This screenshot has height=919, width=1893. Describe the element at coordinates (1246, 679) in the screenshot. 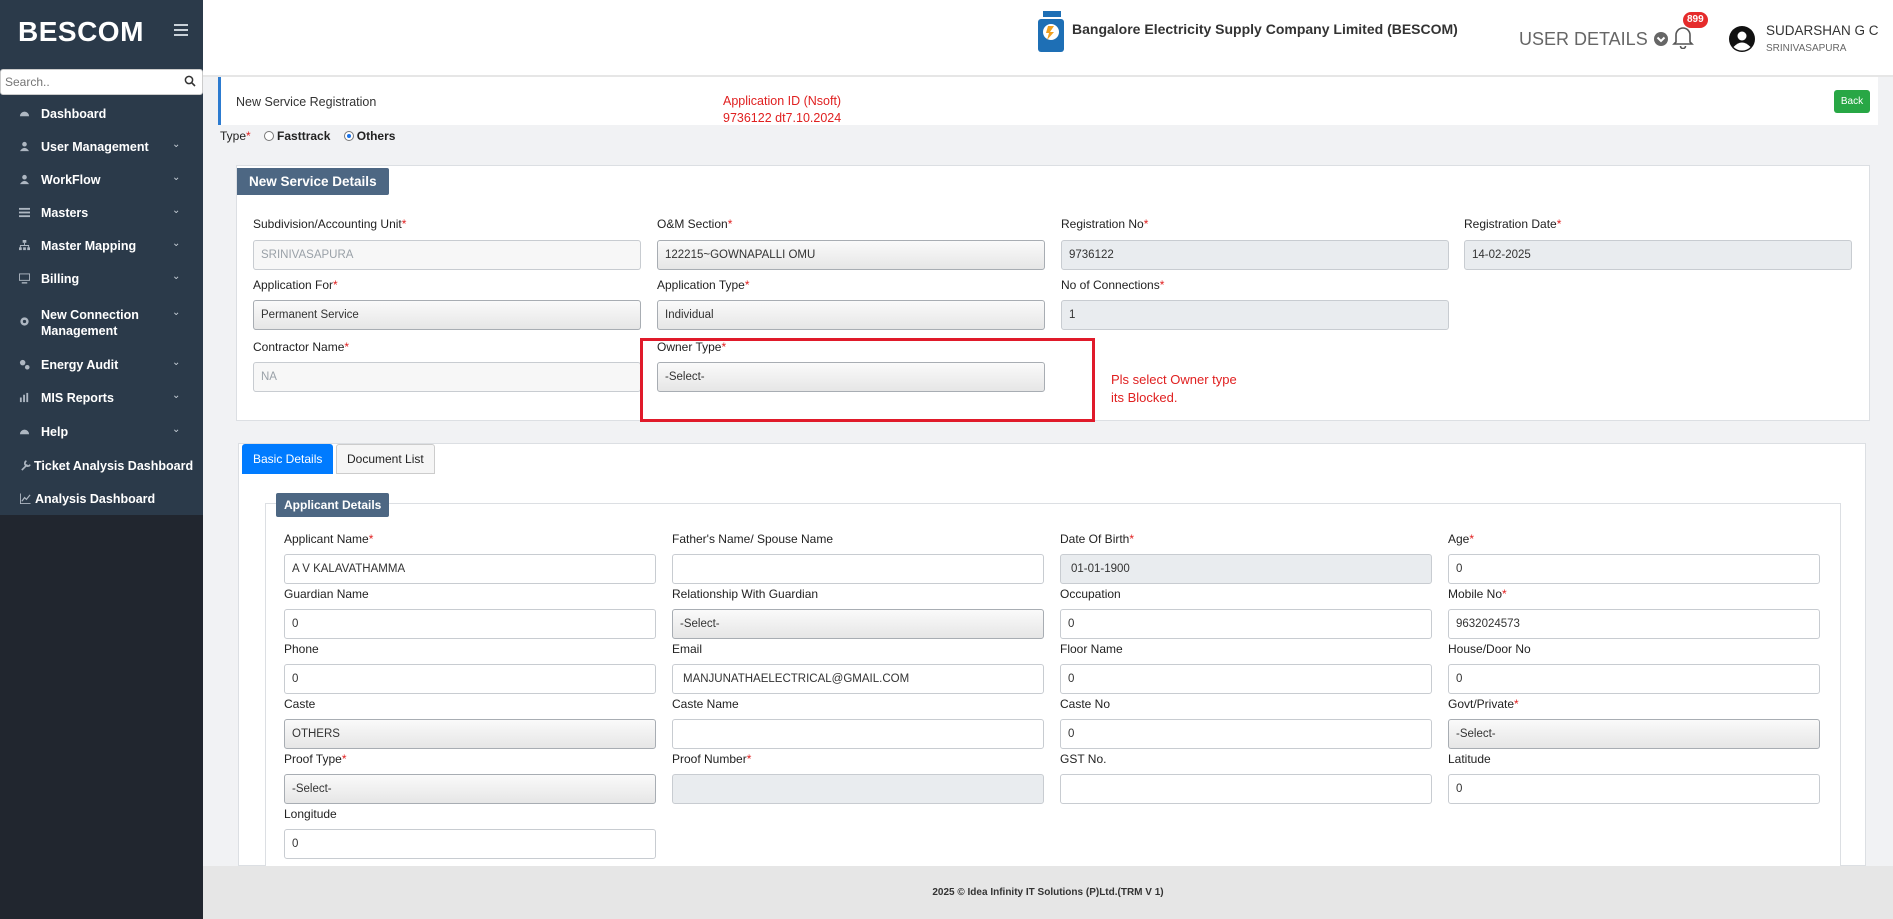

I see `floor-name-field: 0` at that location.